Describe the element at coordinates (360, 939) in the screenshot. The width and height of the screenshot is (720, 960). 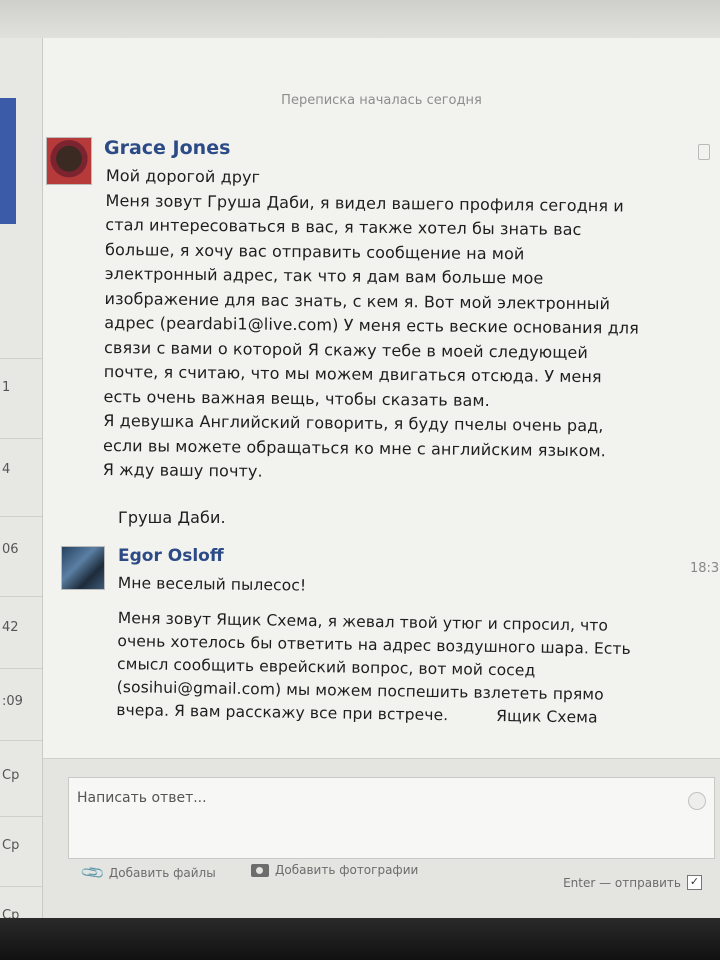
I see `screen-bezel` at that location.